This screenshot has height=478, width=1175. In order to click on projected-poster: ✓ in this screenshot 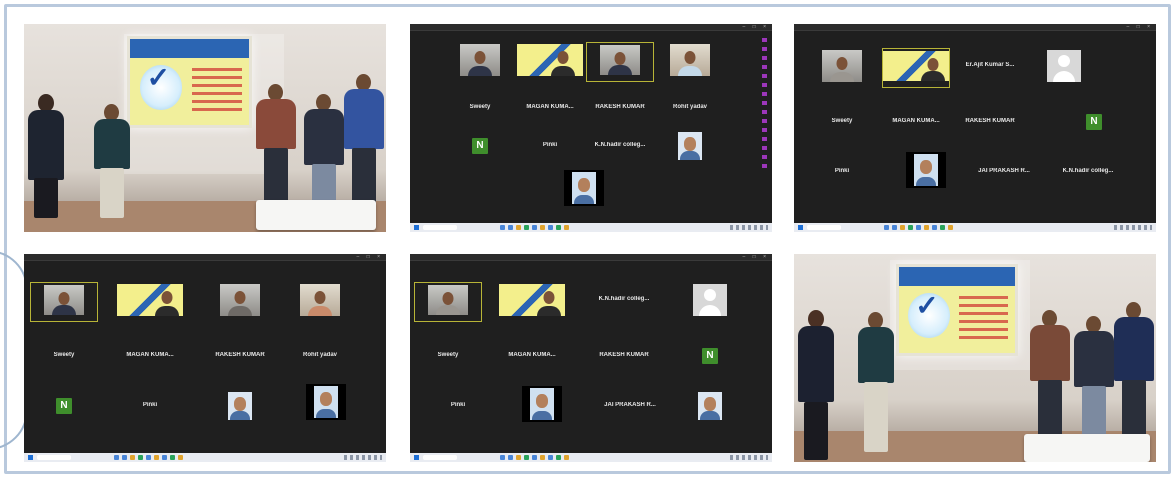, I will do `click(189, 82)`.